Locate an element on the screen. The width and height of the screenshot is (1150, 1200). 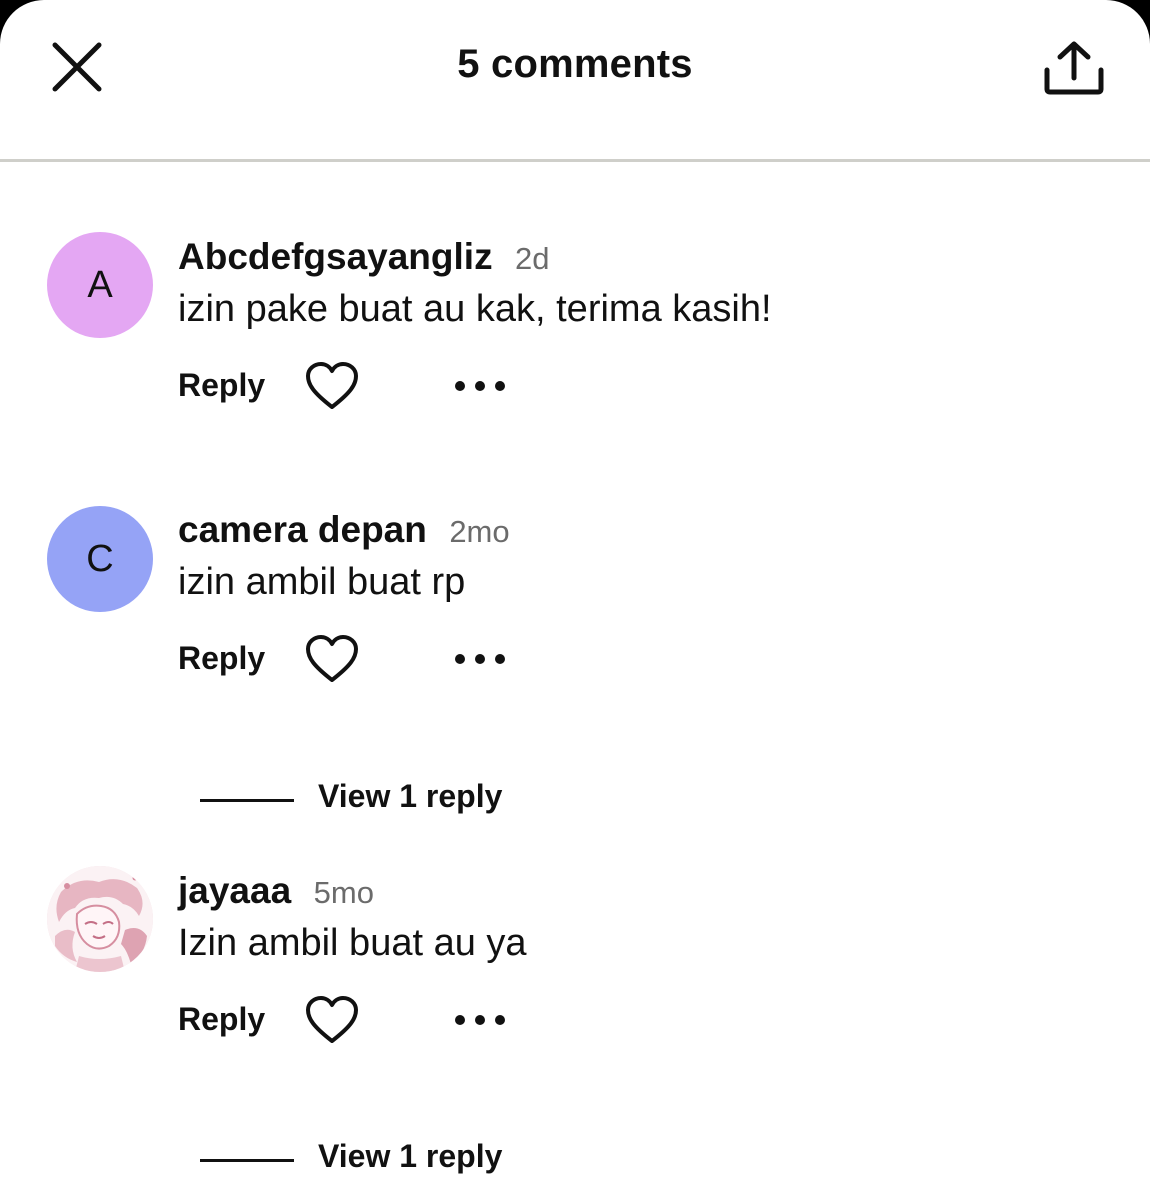
comment-meta: Abcdefgsayangliz 2d is located at coordinates (364, 257).